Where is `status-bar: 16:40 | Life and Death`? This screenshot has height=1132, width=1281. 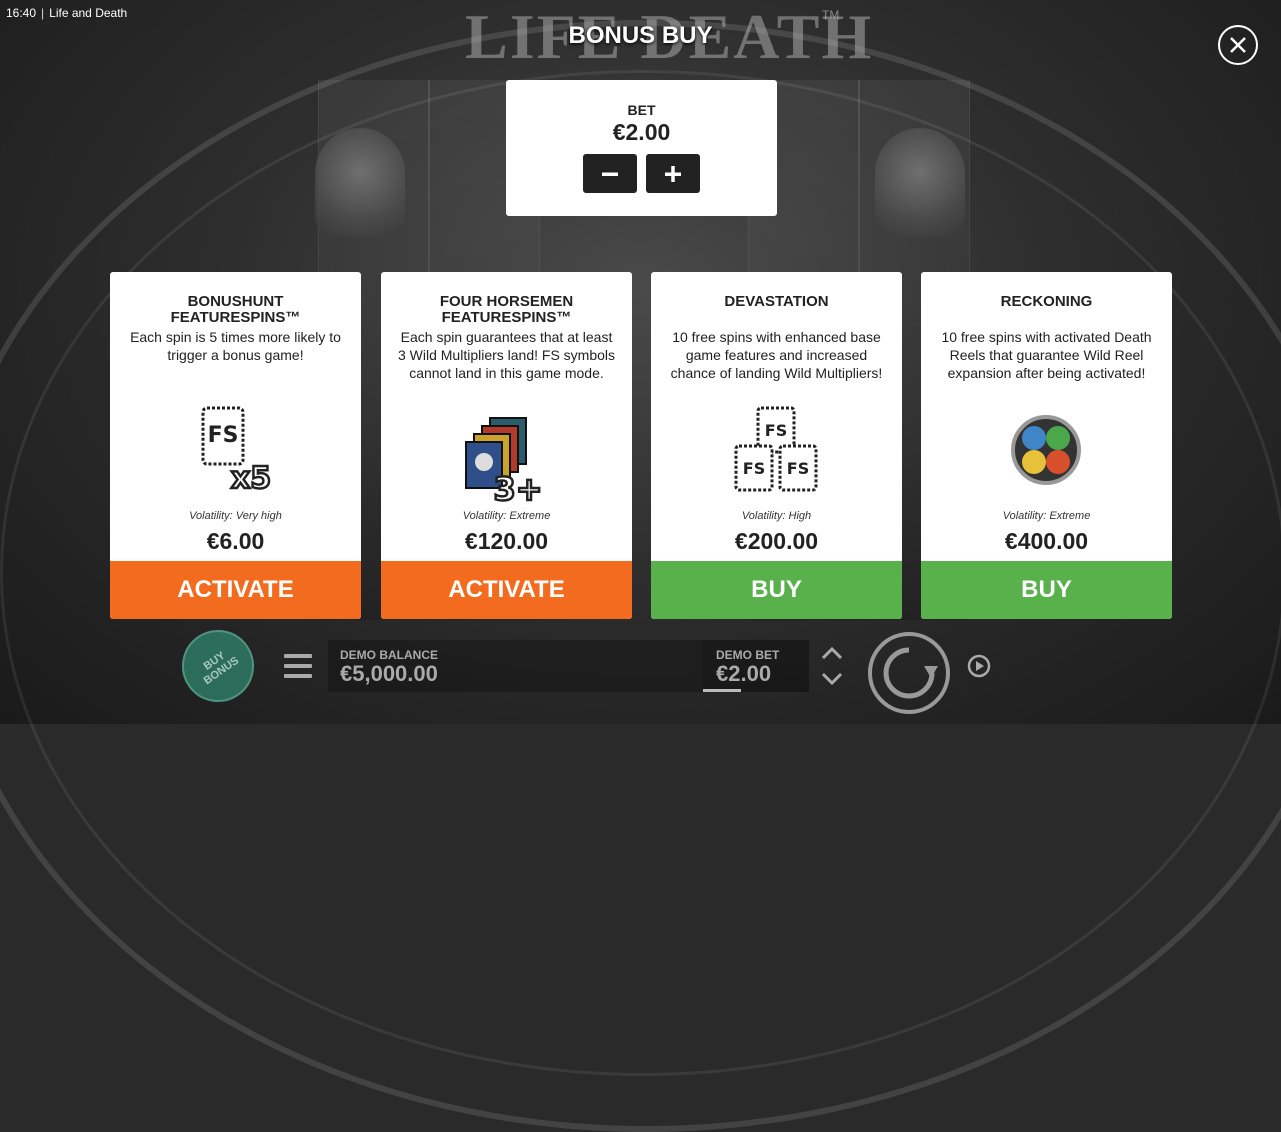 status-bar: 16:40 | Life and Death is located at coordinates (67, 13).